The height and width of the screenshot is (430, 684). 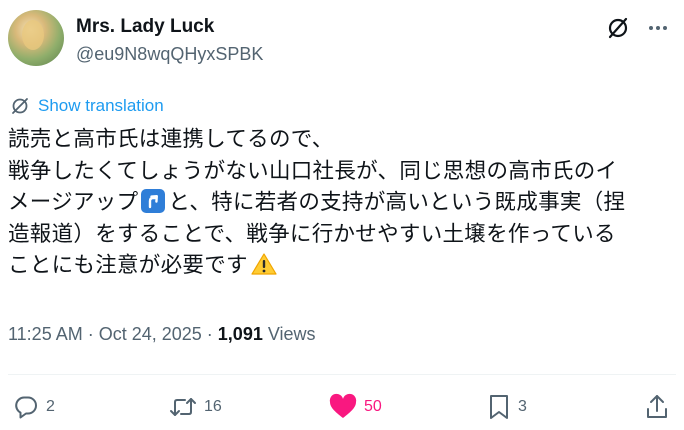 I want to click on reply-bubble-icon, so click(x=26, y=407).